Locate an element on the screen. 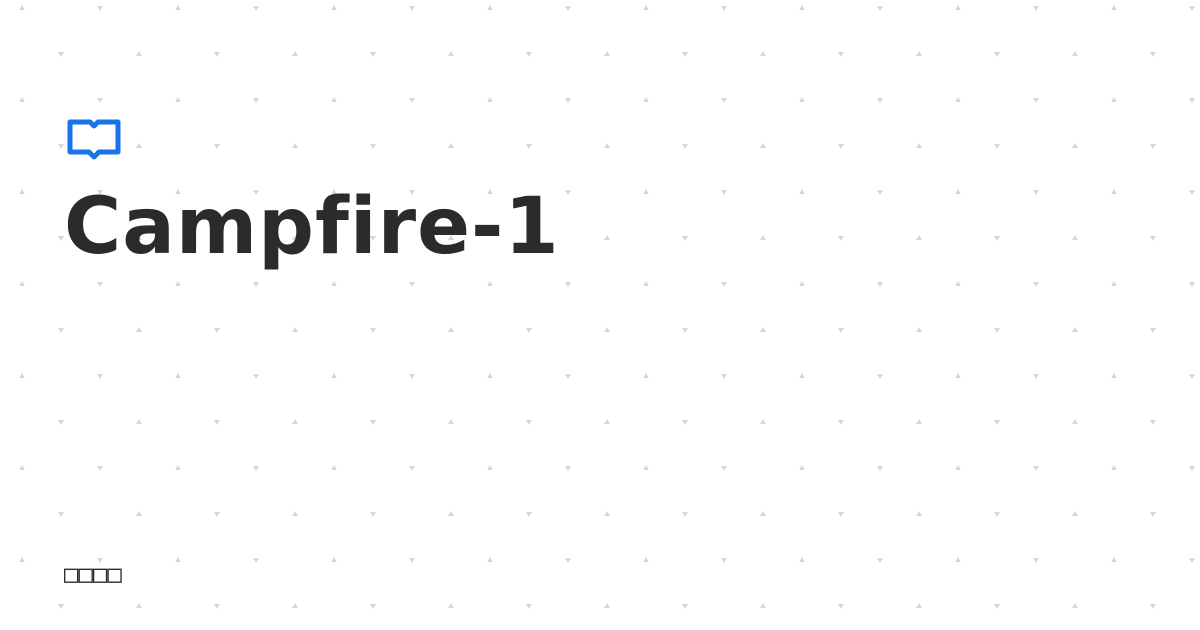 The image size is (1200, 630). header-logo-area is located at coordinates (94, 139).